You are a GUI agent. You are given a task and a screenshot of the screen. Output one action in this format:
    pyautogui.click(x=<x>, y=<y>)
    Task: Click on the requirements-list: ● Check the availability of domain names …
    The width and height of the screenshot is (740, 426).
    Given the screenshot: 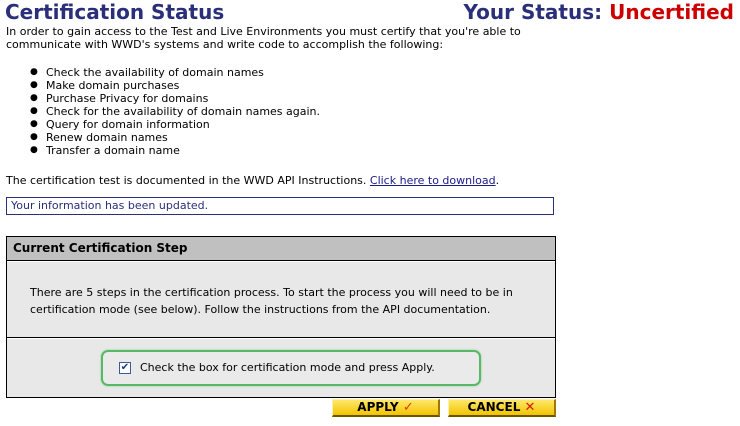 What is the action you would take?
    pyautogui.click(x=175, y=111)
    